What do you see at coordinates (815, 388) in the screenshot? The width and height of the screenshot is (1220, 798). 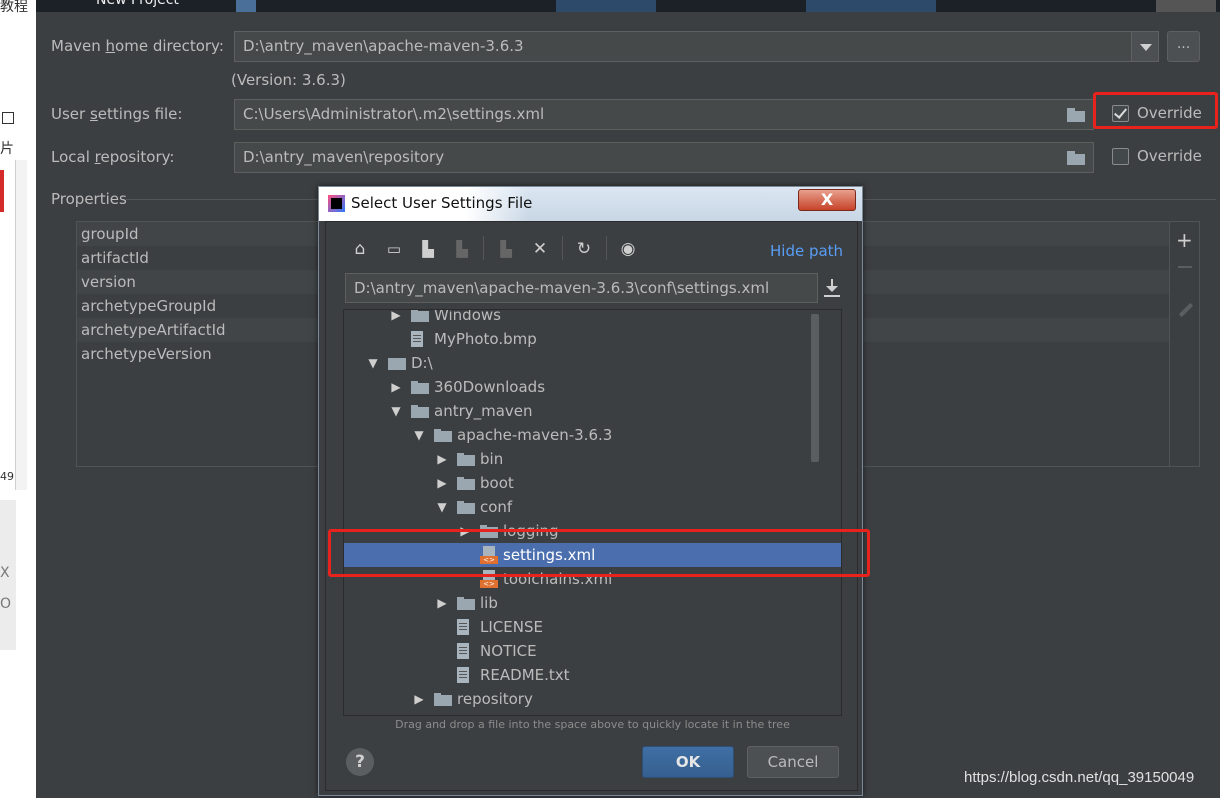 I see `tree-scrollbar` at bounding box center [815, 388].